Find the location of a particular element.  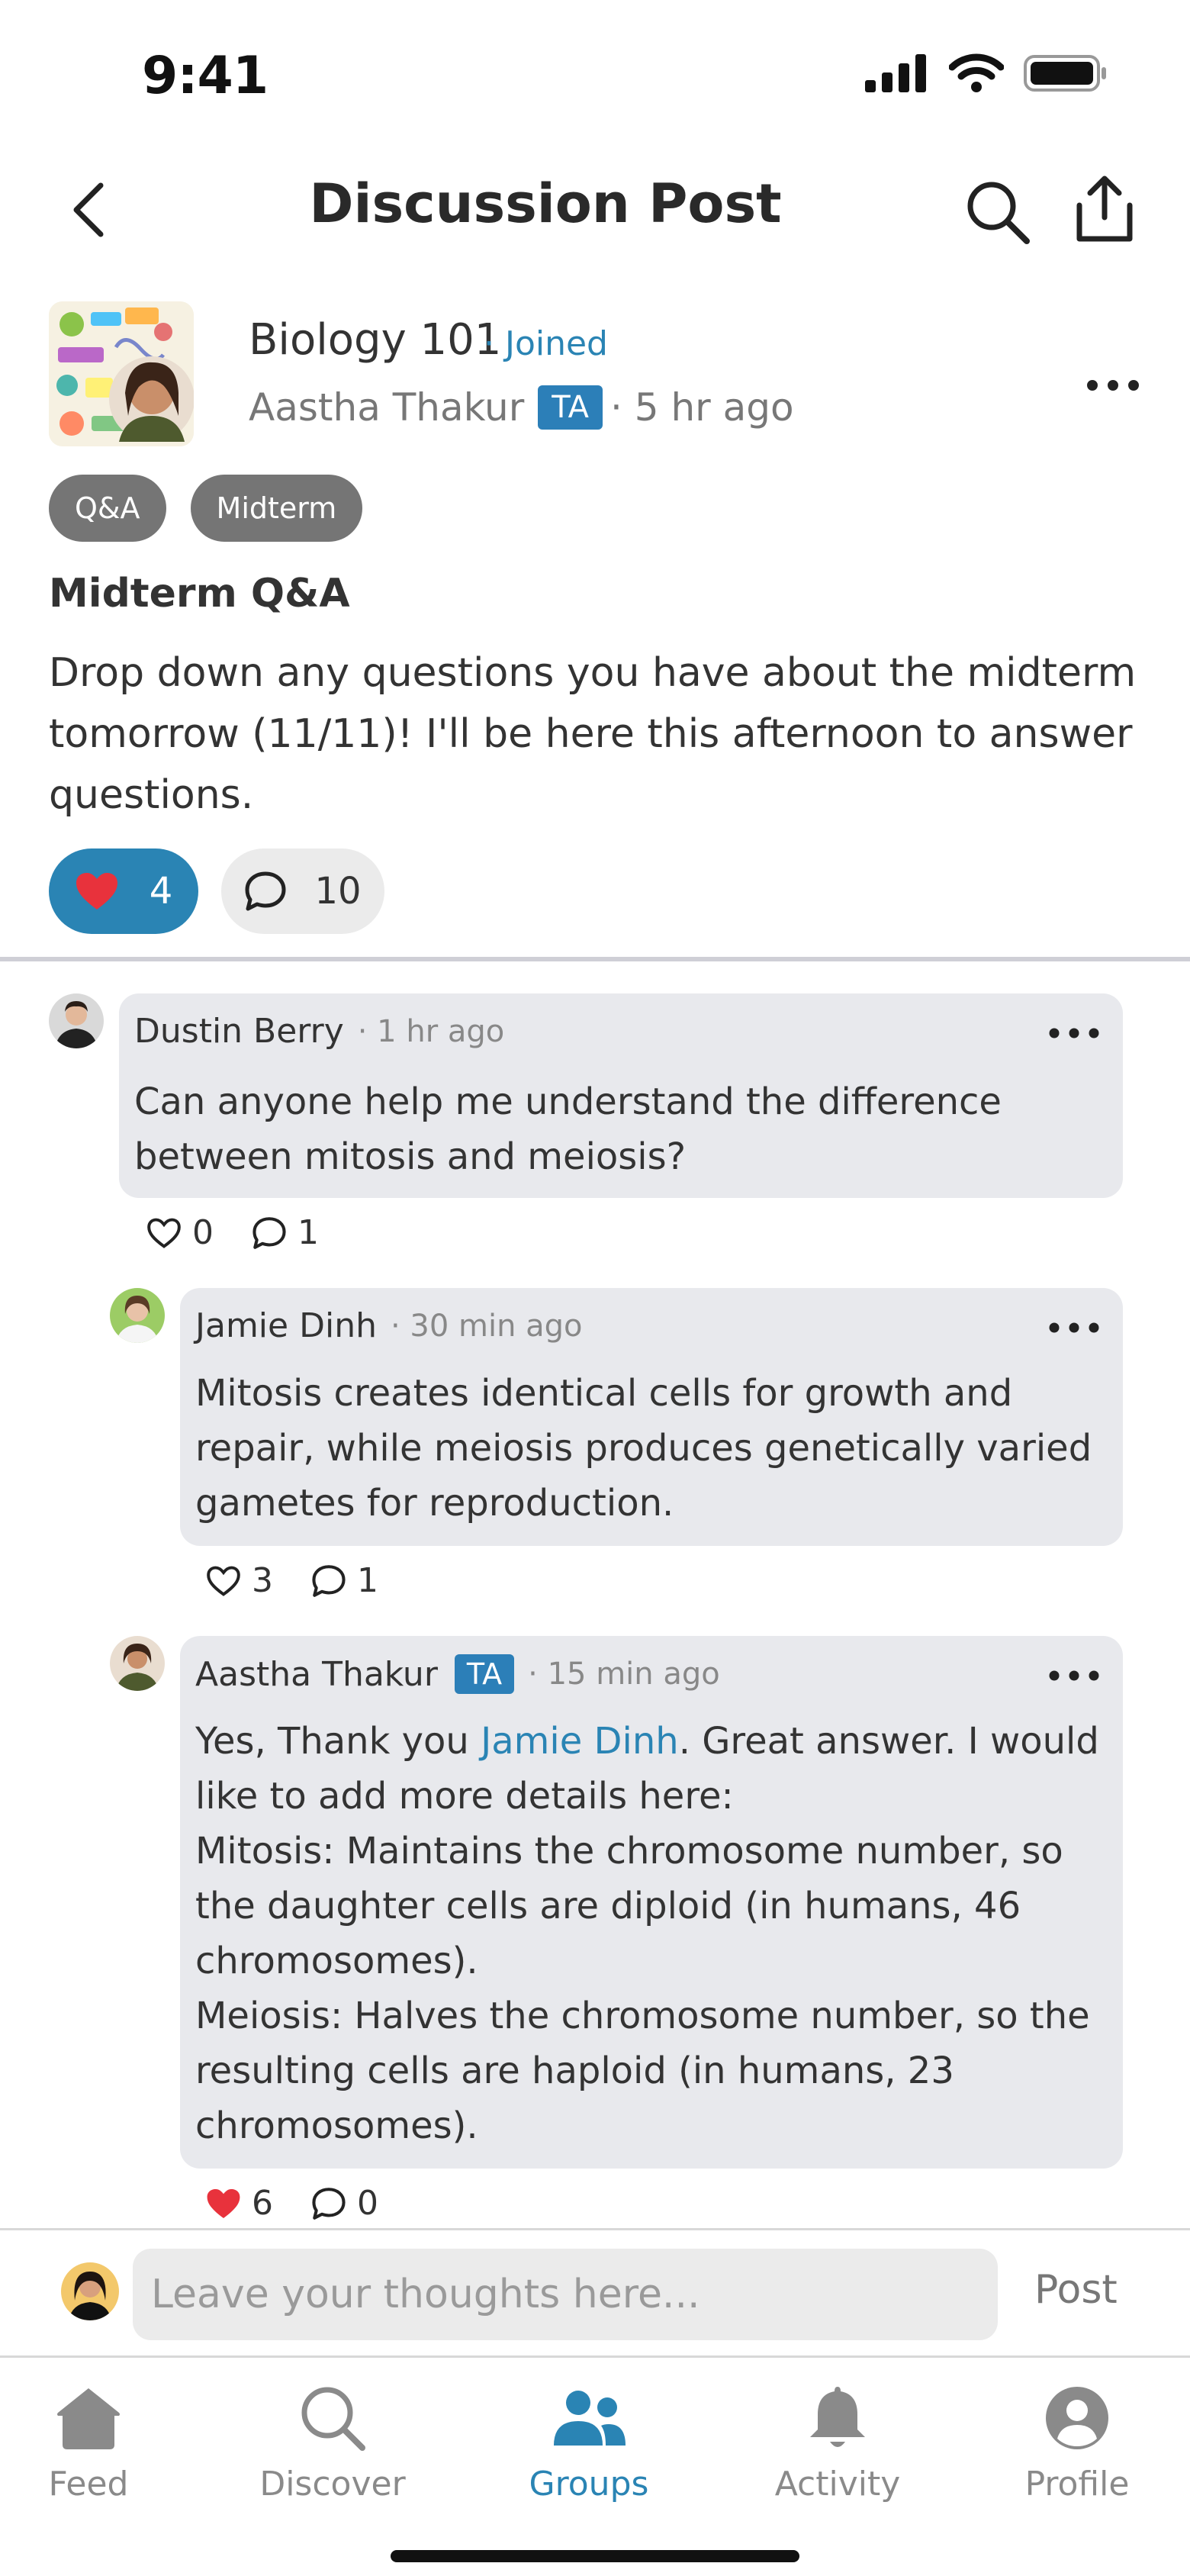

post-time: · 5 hr ago is located at coordinates (701, 407).